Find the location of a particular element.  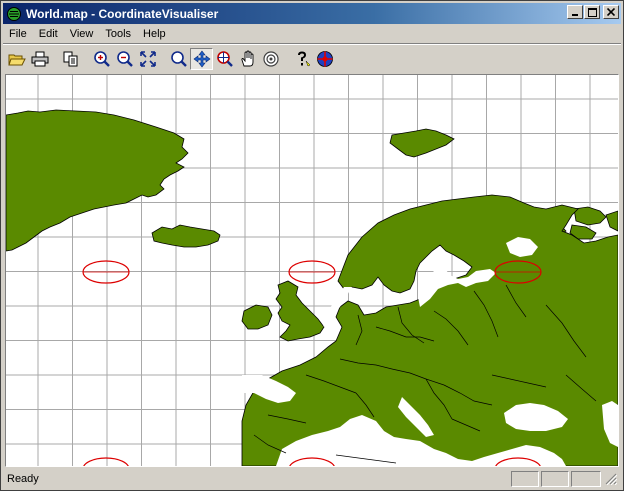

great-britain-landmass is located at coordinates (300, 311).